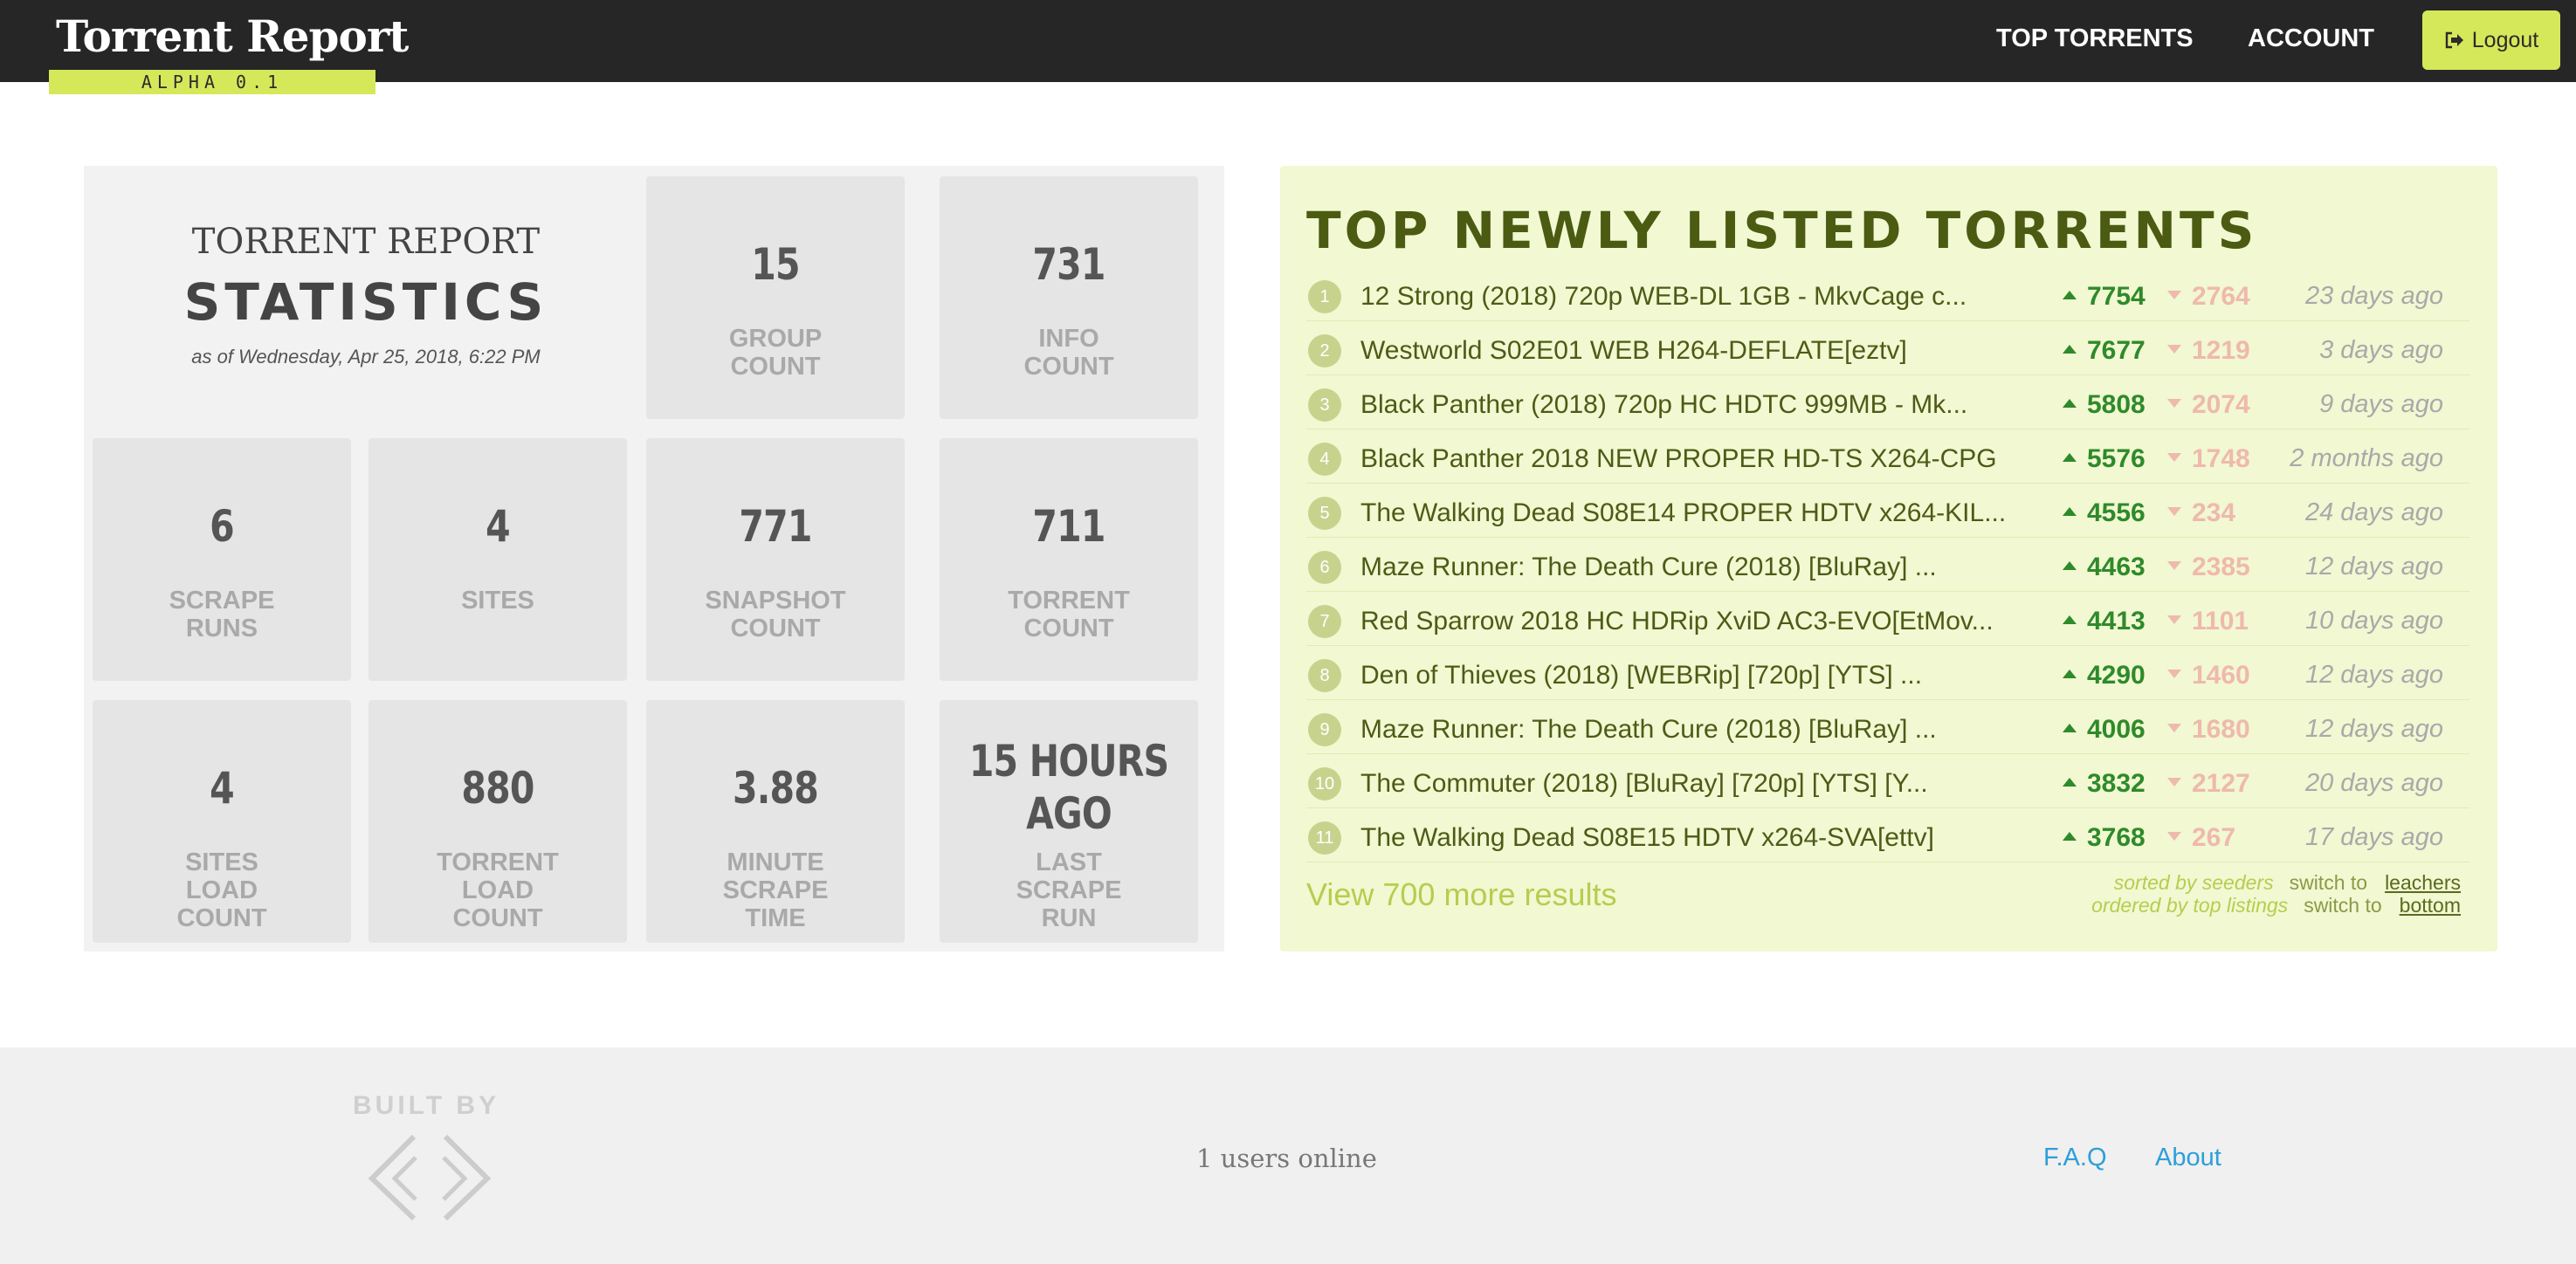 This screenshot has height=1264, width=2576. What do you see at coordinates (2095, 38) in the screenshot?
I see `nav-top-torrents: TOP TORRENTS` at bounding box center [2095, 38].